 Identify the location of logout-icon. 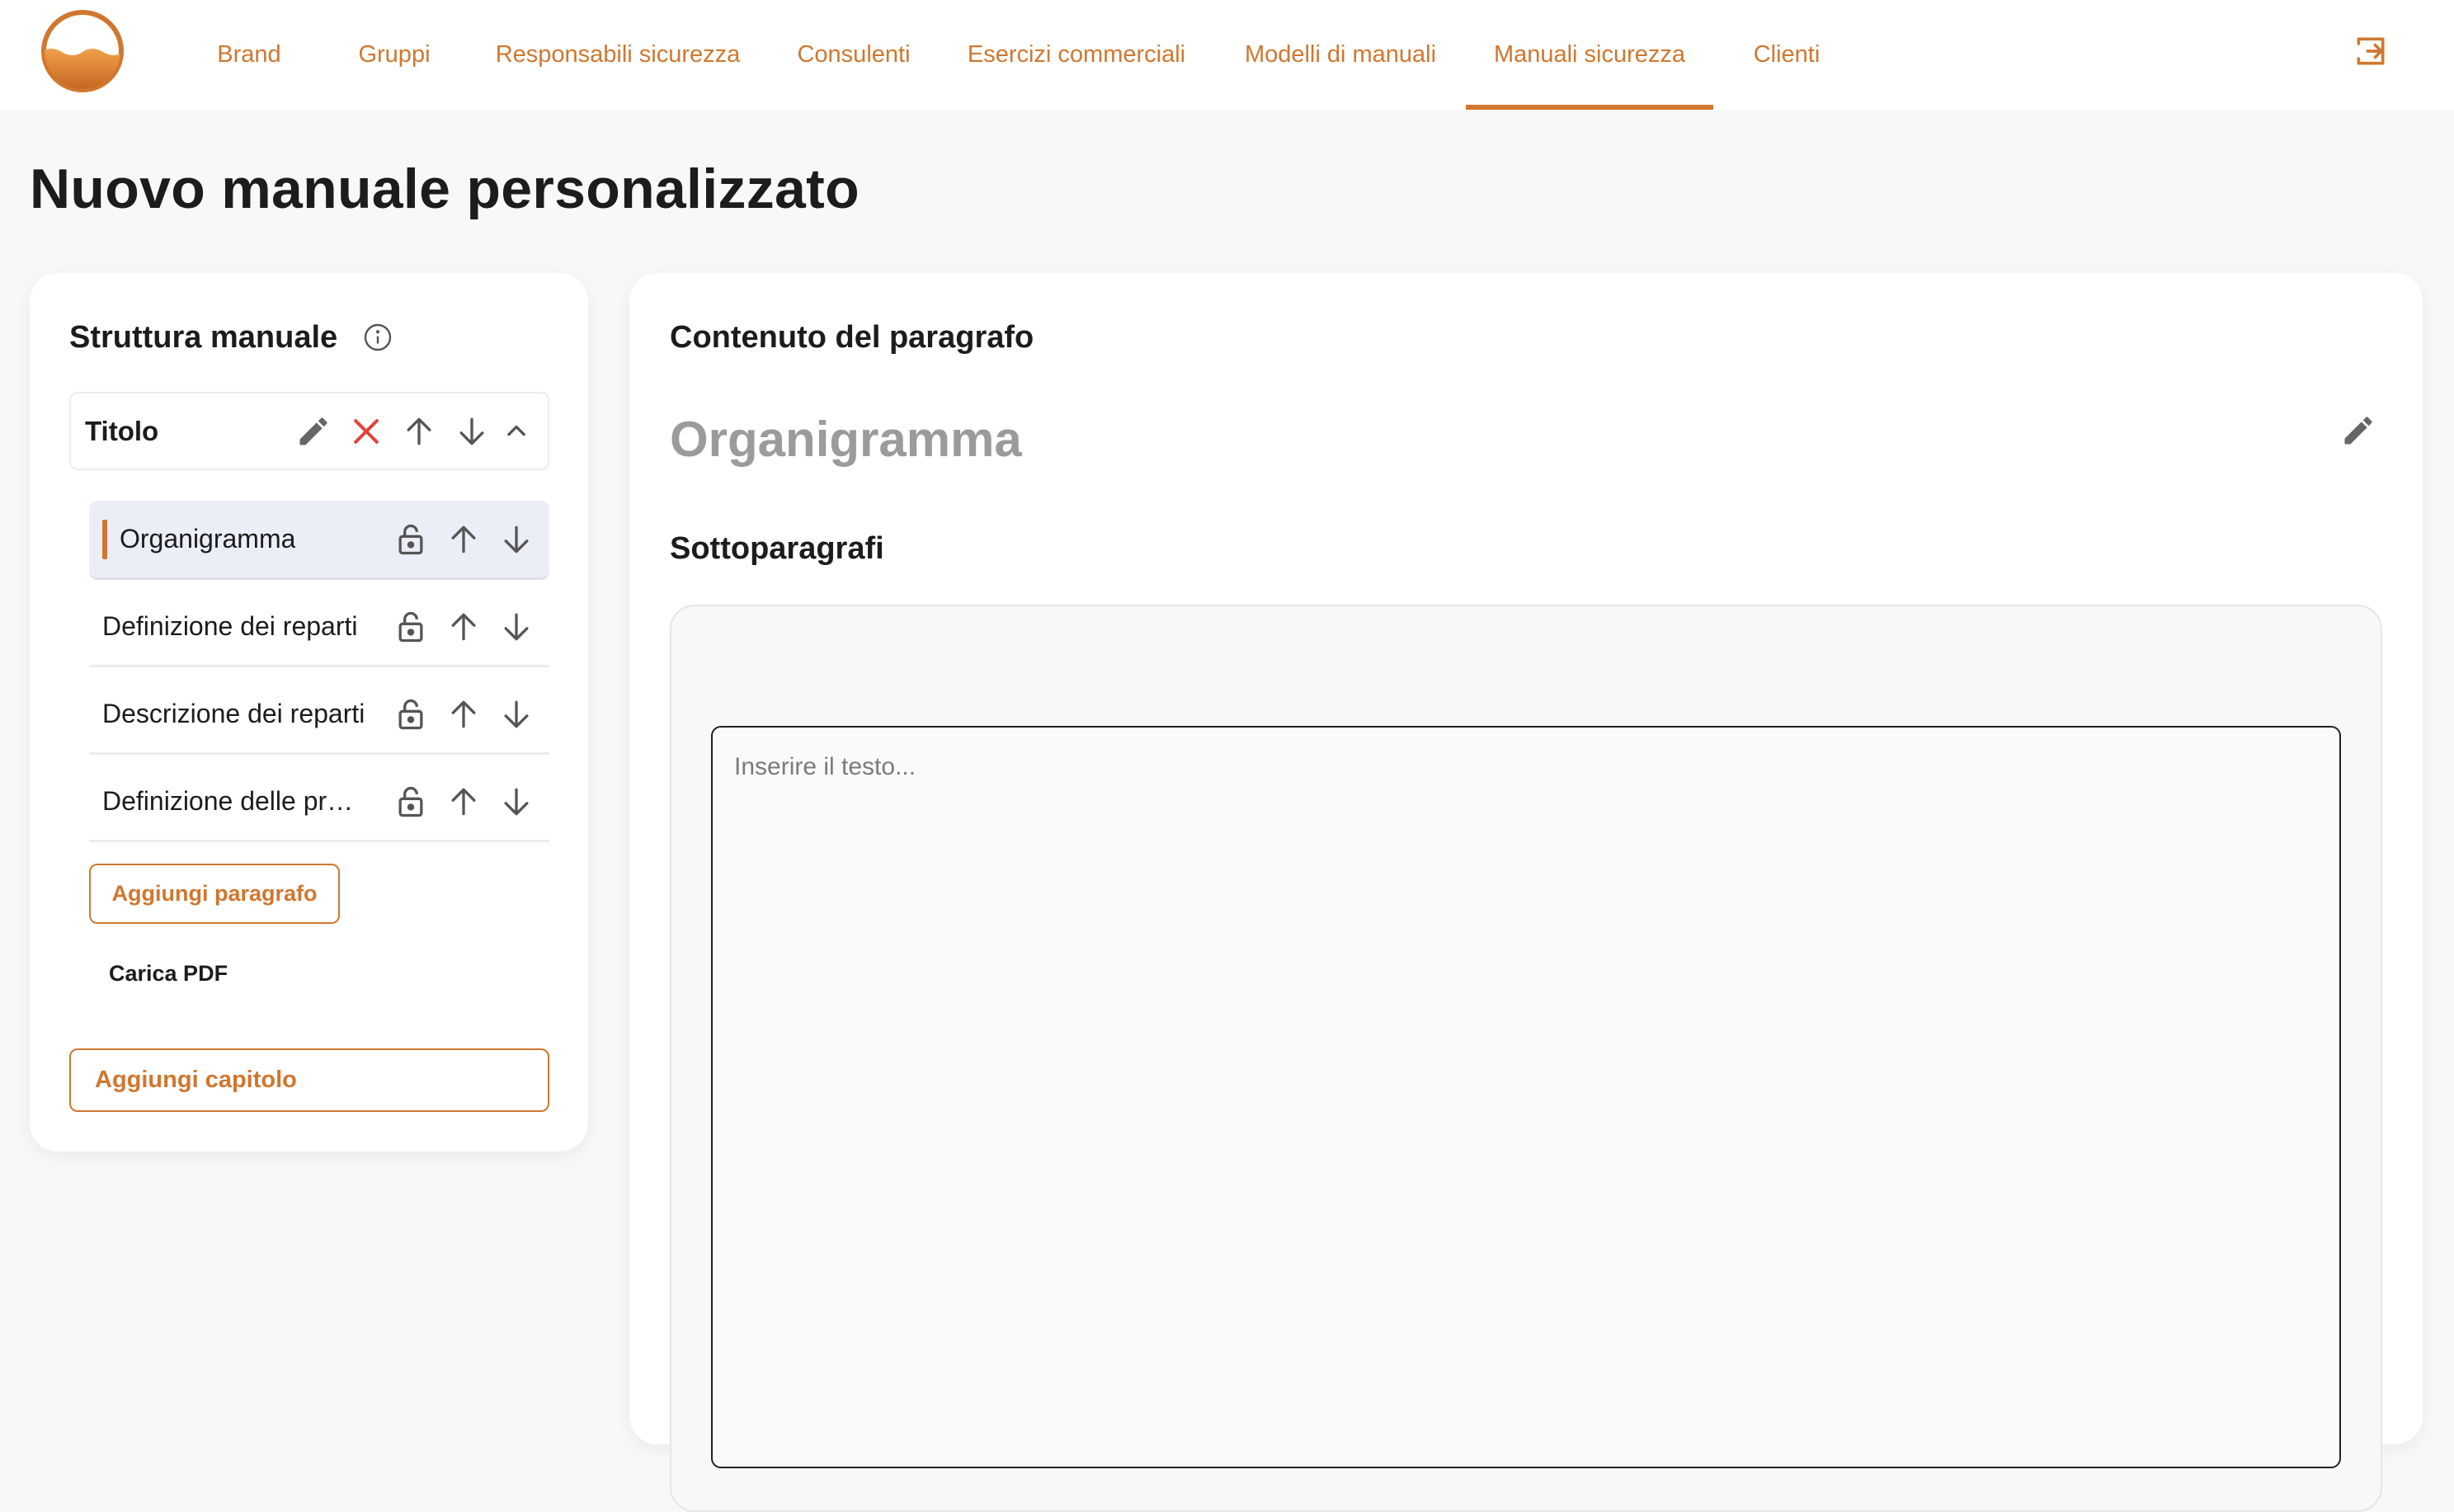
(2371, 51).